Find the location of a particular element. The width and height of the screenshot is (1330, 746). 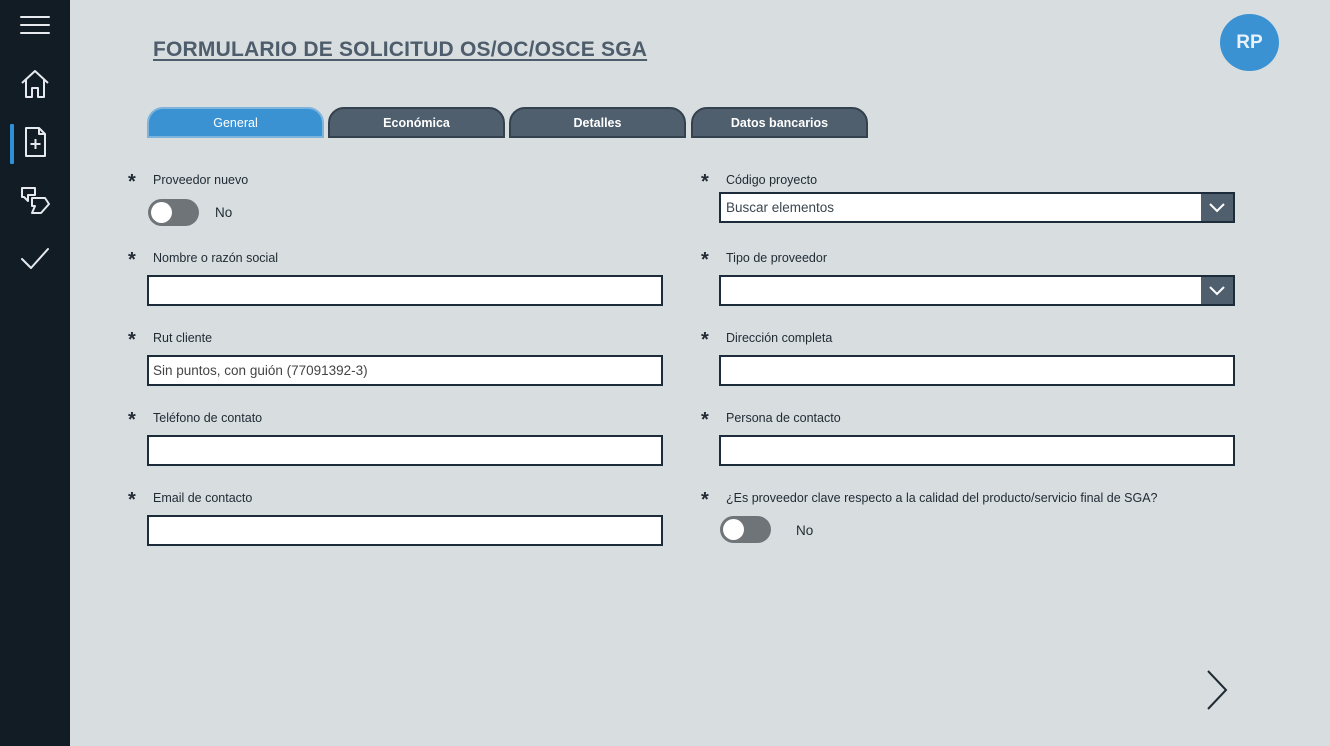

tipo-proveedor-label: Tipo de proveedor is located at coordinates (776, 258).